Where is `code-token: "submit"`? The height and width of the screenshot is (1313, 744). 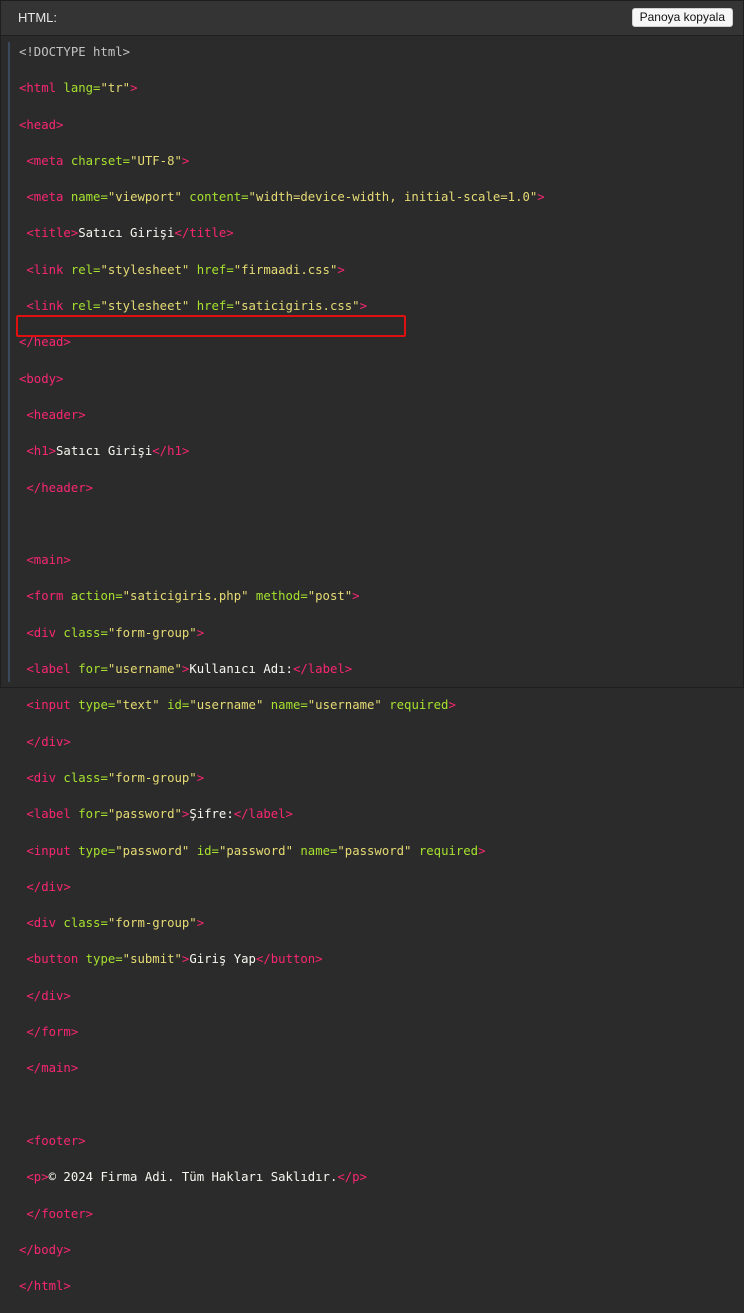 code-token: "submit" is located at coordinates (152, 959).